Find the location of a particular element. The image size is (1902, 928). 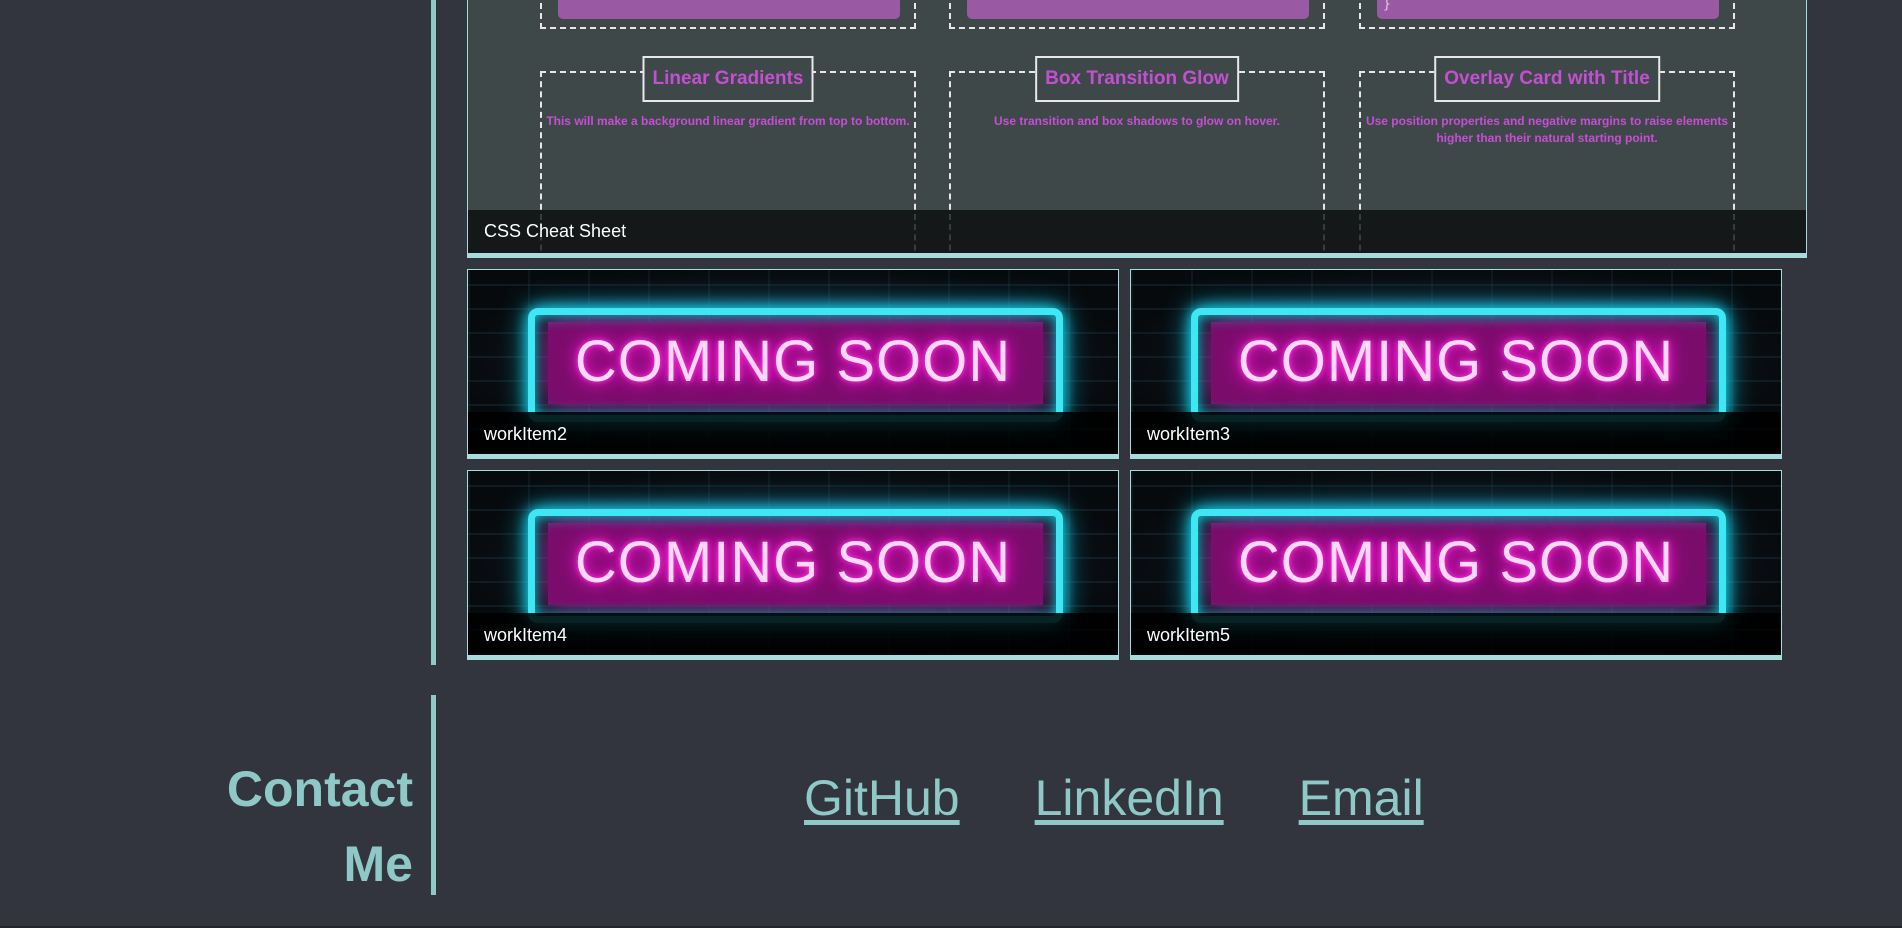

contact-divider-line is located at coordinates (433, 795).